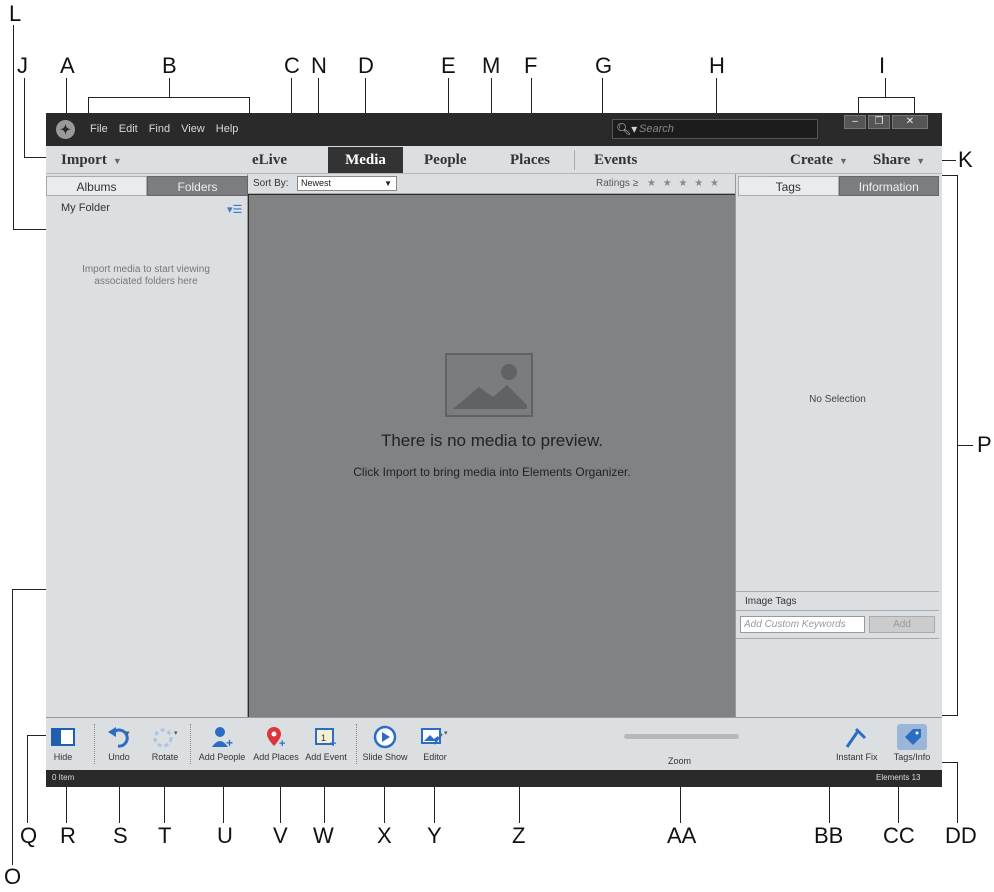 This screenshot has height=892, width=994. What do you see at coordinates (222, 745) in the screenshot?
I see `add-people-button: + Add People` at bounding box center [222, 745].